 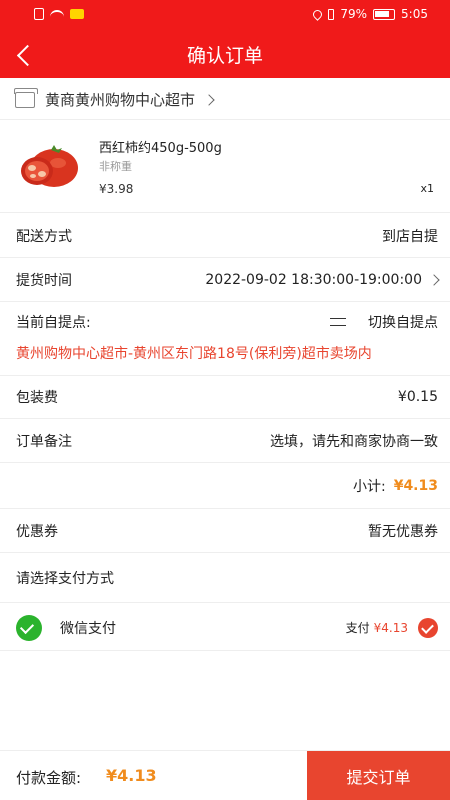 I want to click on product-item: 西红柿约450g-500g 非称重 ¥3.98 x1, so click(x=225, y=167).